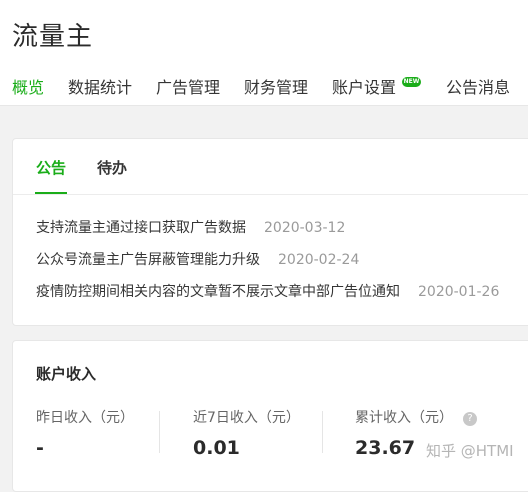  What do you see at coordinates (459, 292) in the screenshot?
I see `notice-date: 2020-01-26` at bounding box center [459, 292].